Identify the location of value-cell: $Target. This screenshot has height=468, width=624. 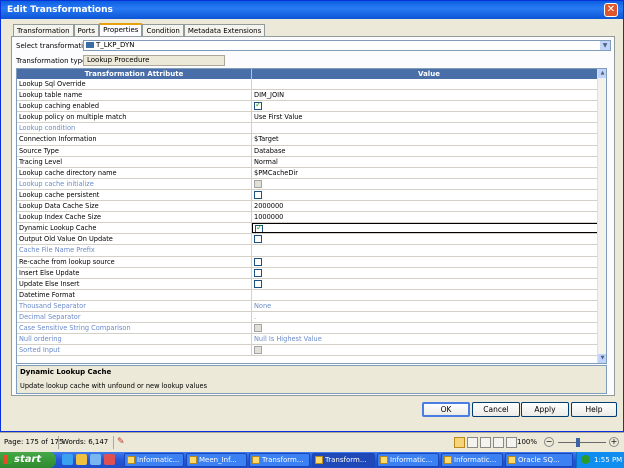
(429, 139).